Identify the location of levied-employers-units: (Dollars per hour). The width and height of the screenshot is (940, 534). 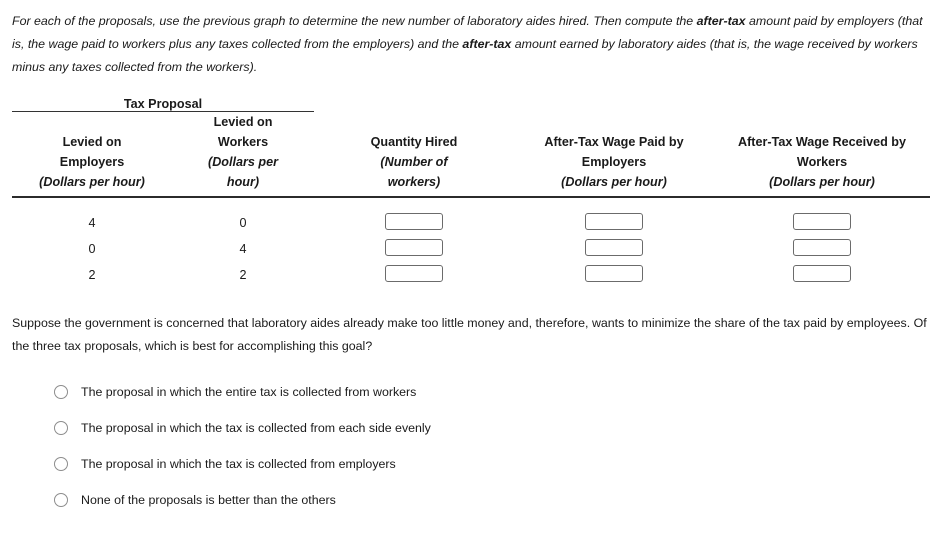
(92, 182).